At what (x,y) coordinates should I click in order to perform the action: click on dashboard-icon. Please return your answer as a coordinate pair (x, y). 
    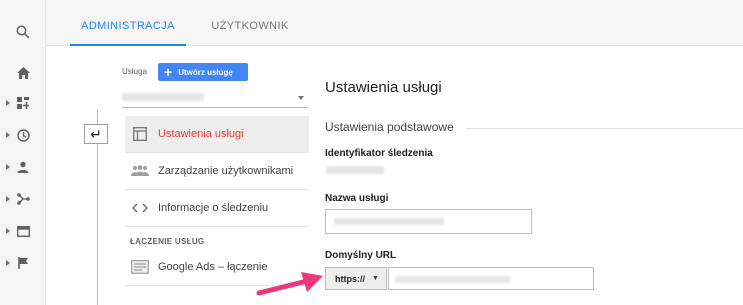
    Looking at the image, I should click on (23, 103).